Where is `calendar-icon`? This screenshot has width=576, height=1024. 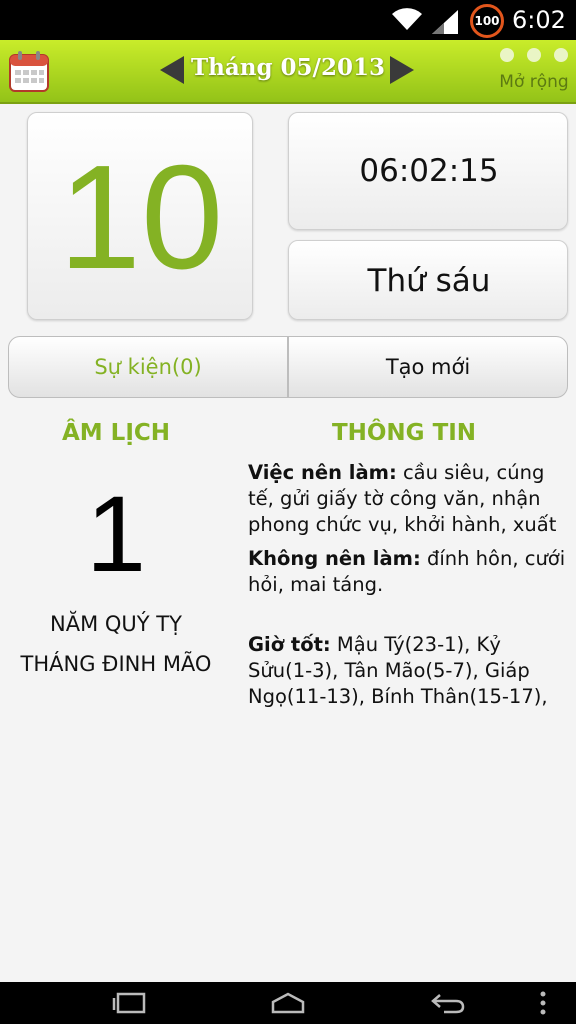 calendar-icon is located at coordinates (29, 71).